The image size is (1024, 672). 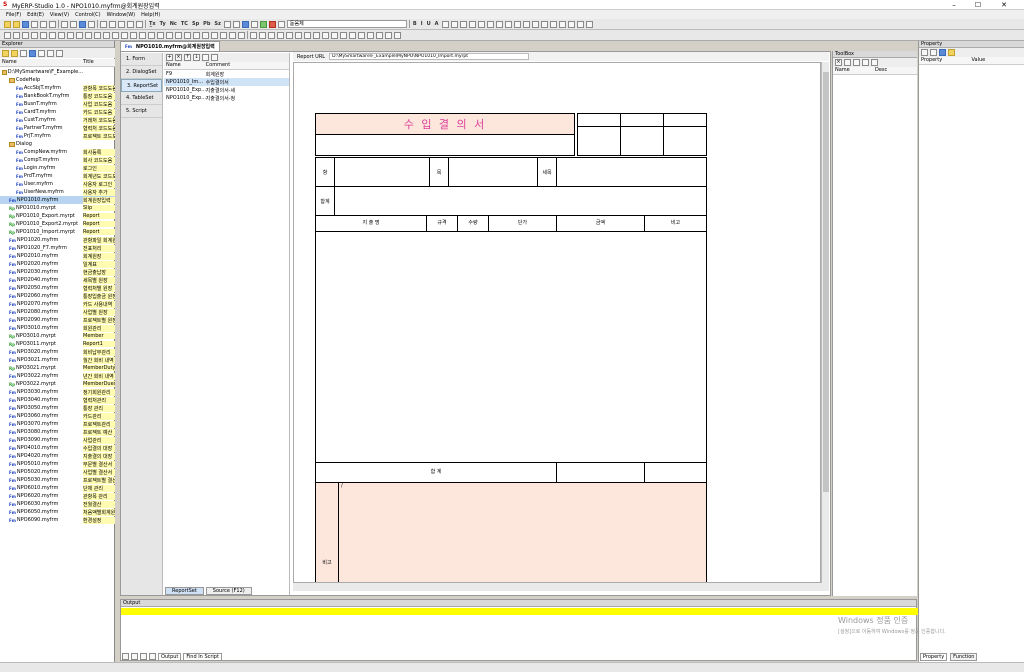 What do you see at coordinates (7, 24) in the screenshot?
I see `new-file-icon` at bounding box center [7, 24].